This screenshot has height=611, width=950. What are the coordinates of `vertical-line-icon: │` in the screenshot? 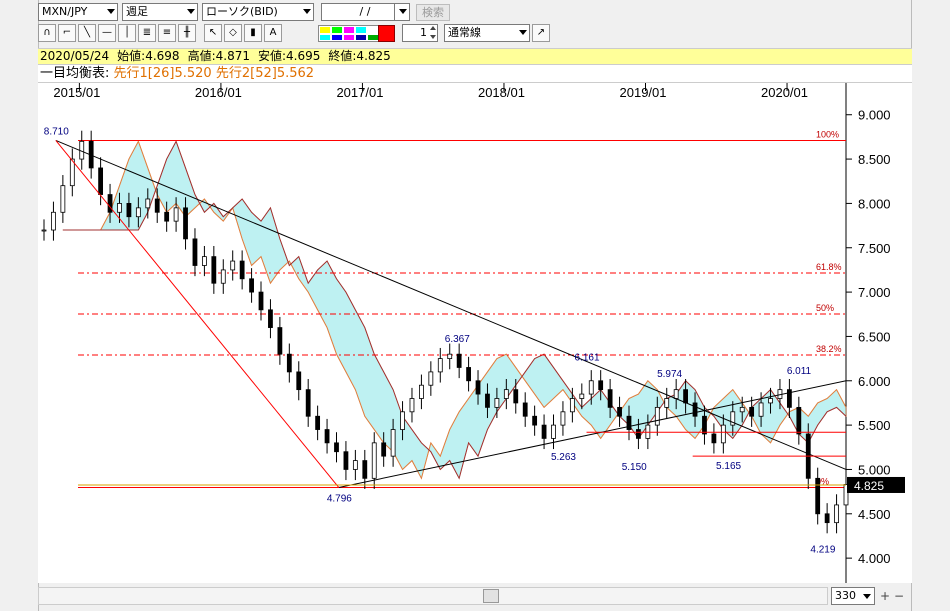 It's located at (127, 33).